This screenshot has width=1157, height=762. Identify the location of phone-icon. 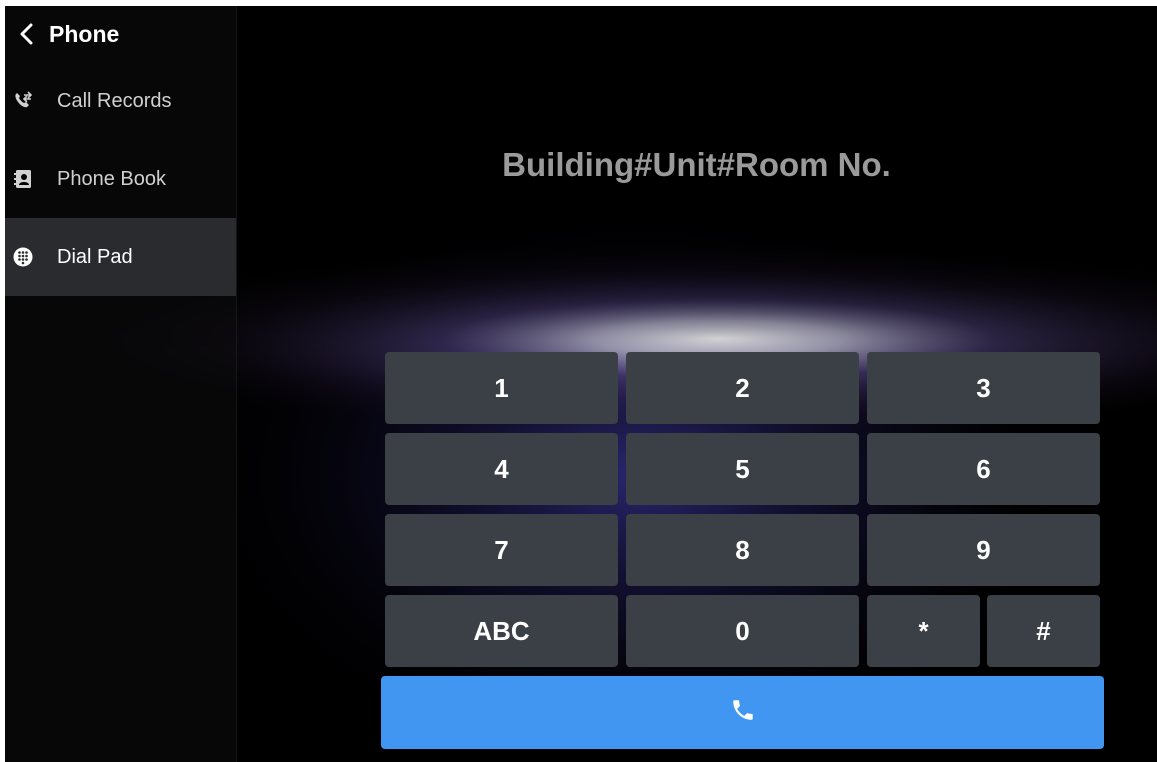
(743, 712).